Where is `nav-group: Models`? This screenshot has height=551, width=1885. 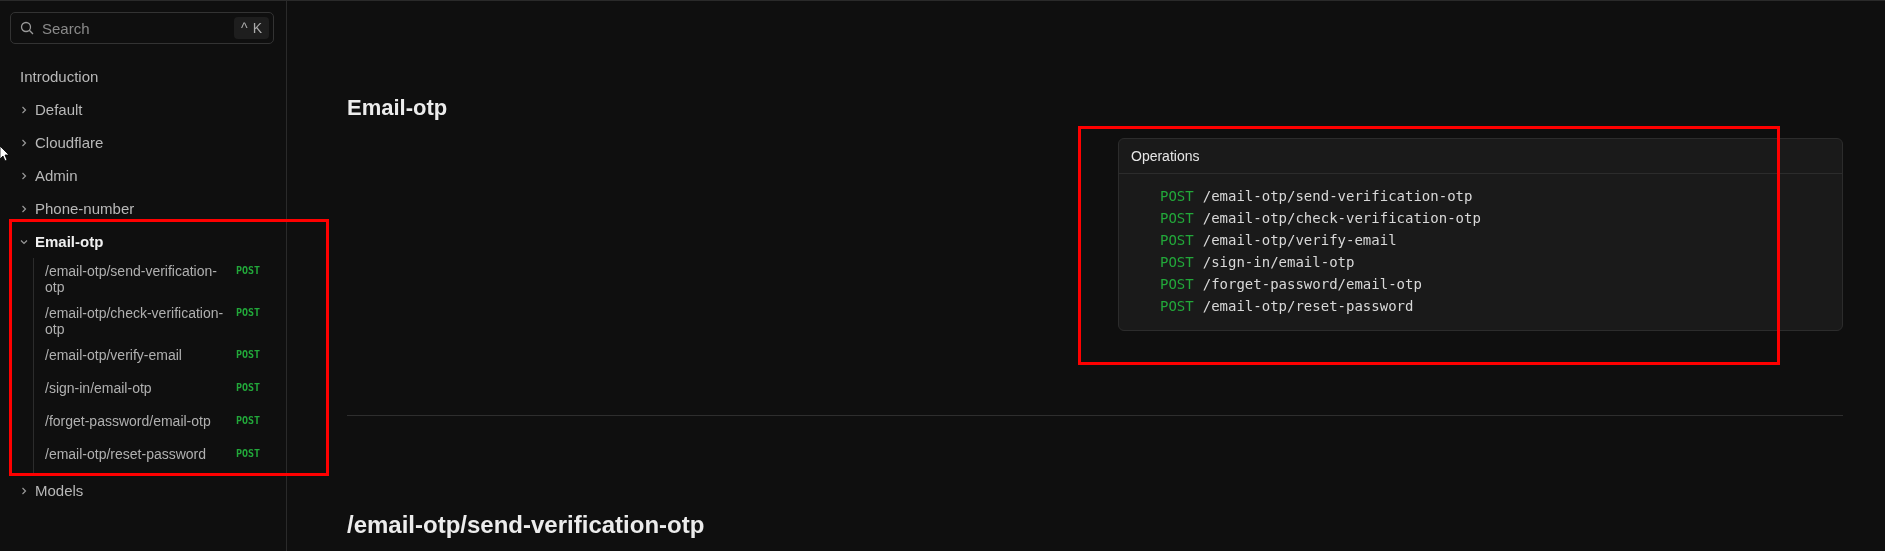
nav-group: Models is located at coordinates (59, 490).